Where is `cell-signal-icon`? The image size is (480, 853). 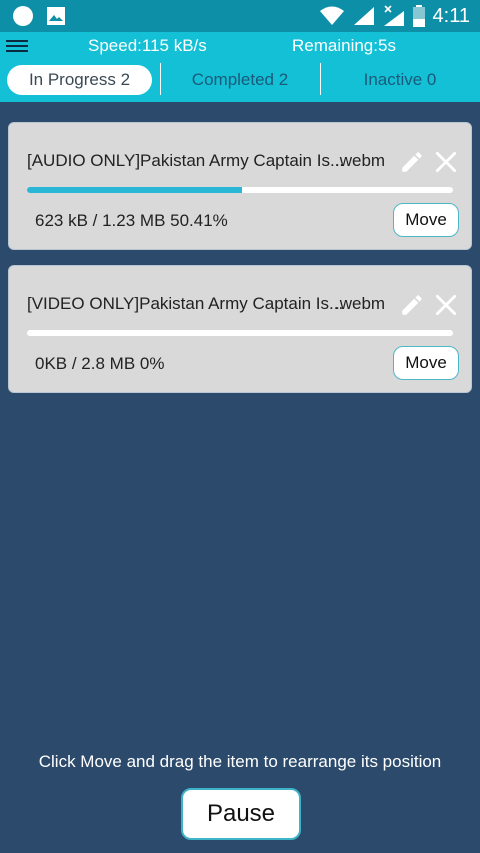
cell-signal-icon is located at coordinates (363, 16).